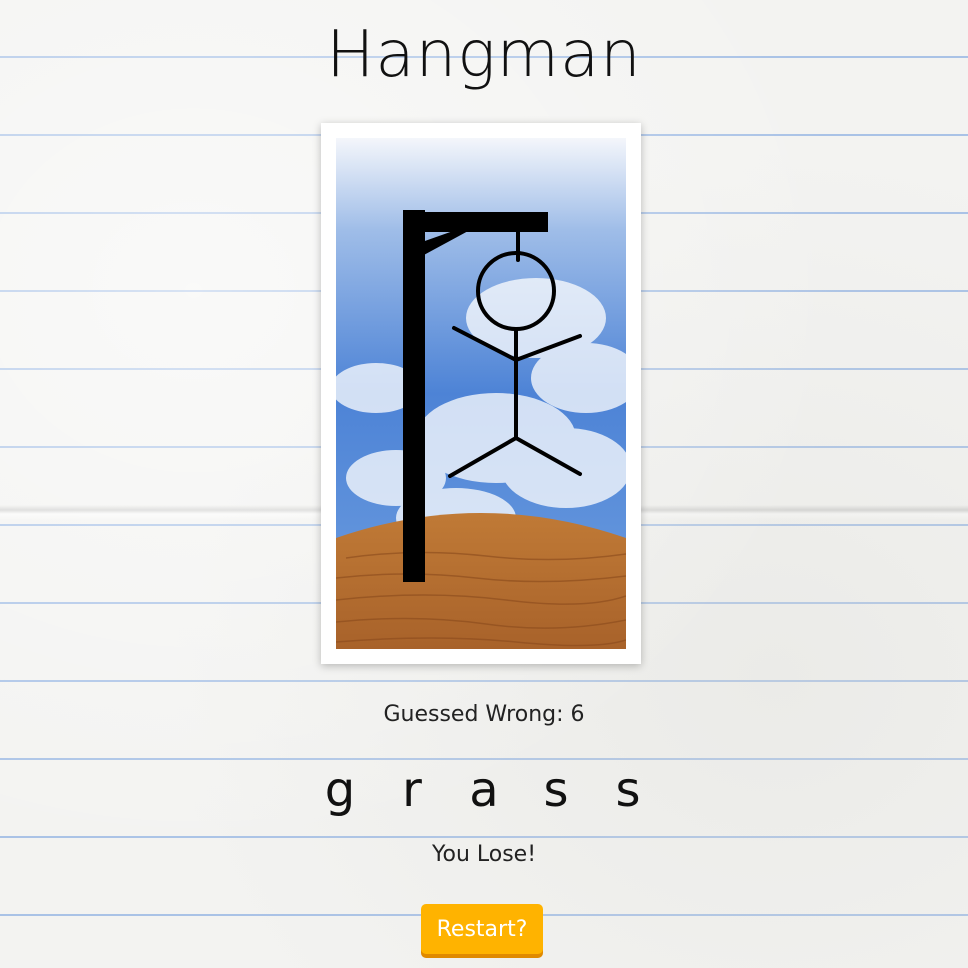  Describe the element at coordinates (475, 222) in the screenshot. I see `gallows-beam` at that location.